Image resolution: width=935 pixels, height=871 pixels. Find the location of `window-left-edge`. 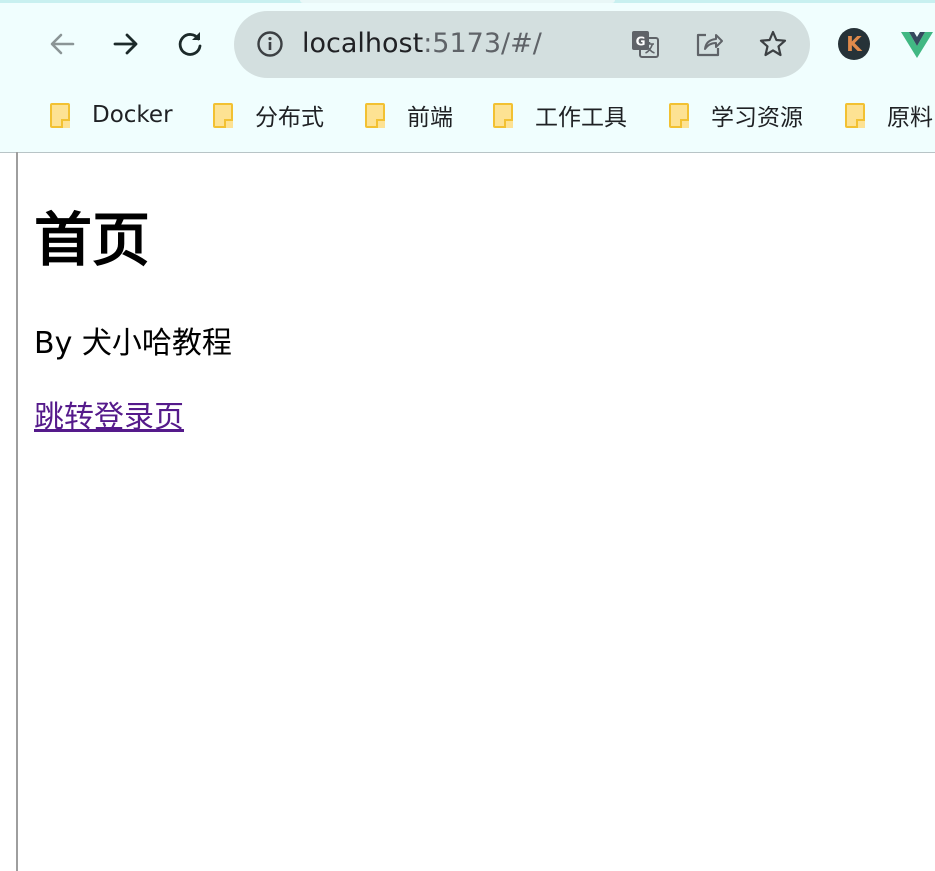

window-left-edge is located at coordinates (17, 511).